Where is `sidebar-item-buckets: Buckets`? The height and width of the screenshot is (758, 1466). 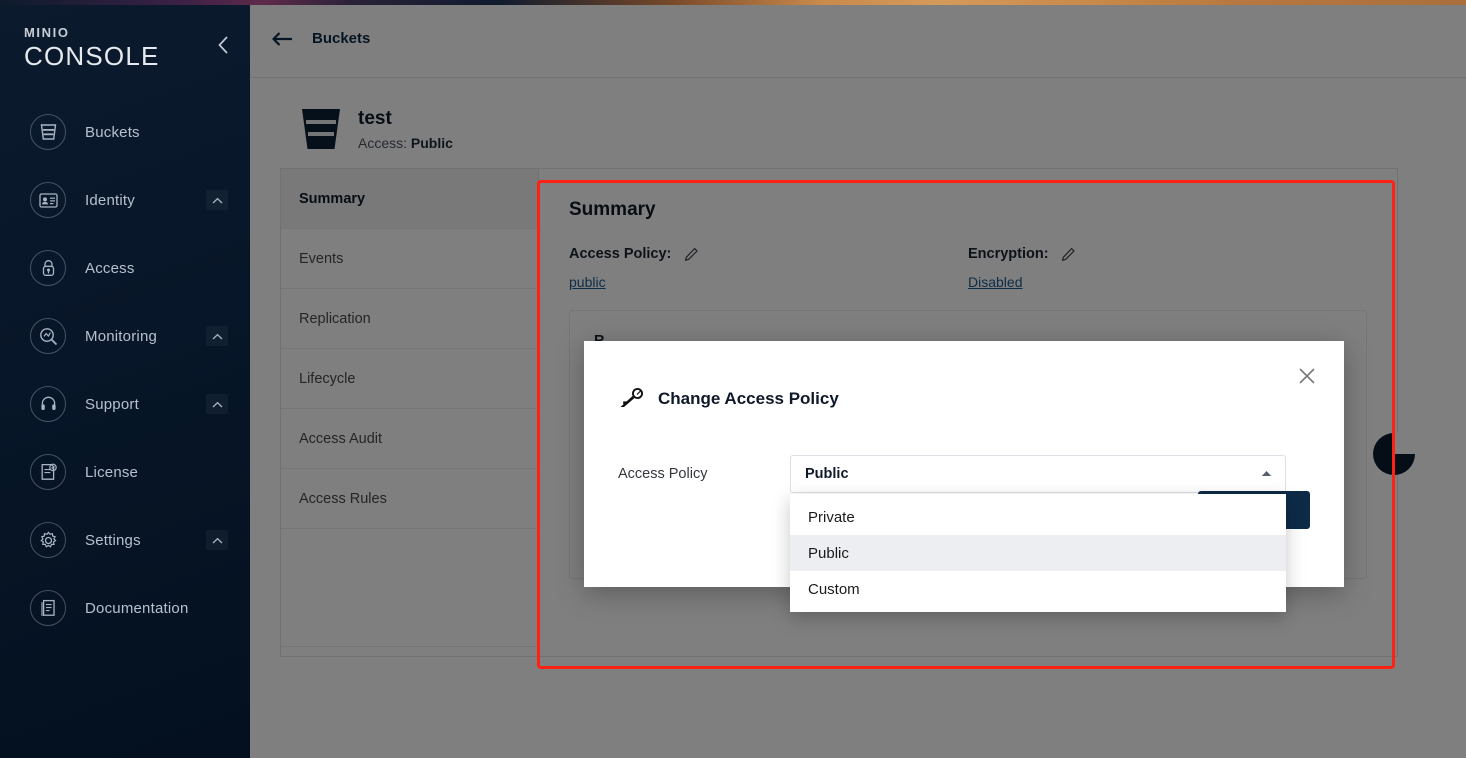
sidebar-item-buckets: Buckets is located at coordinates (125, 132).